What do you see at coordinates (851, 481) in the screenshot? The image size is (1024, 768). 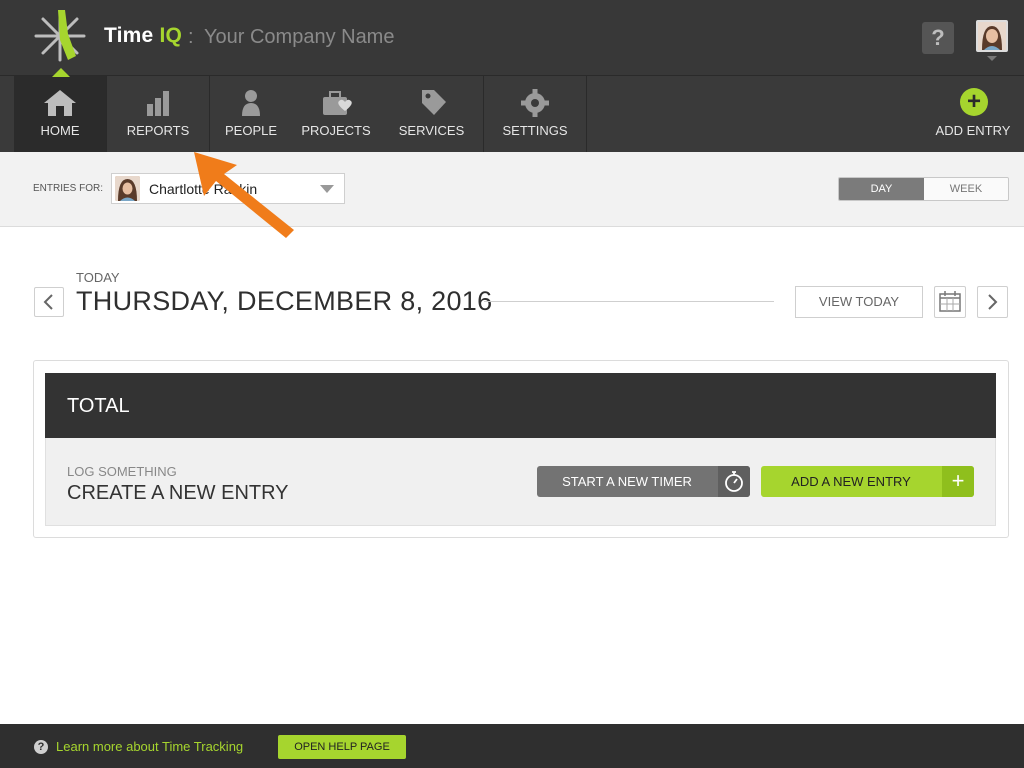 I see `add-new-entry-label: ADD A NEW ENTRY` at bounding box center [851, 481].